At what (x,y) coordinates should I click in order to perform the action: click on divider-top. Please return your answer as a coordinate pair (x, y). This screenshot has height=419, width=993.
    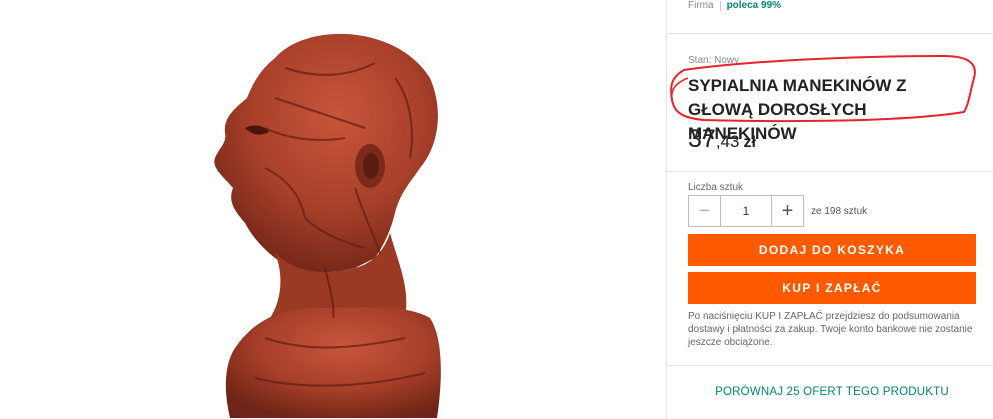
    Looking at the image, I should click on (830, 33).